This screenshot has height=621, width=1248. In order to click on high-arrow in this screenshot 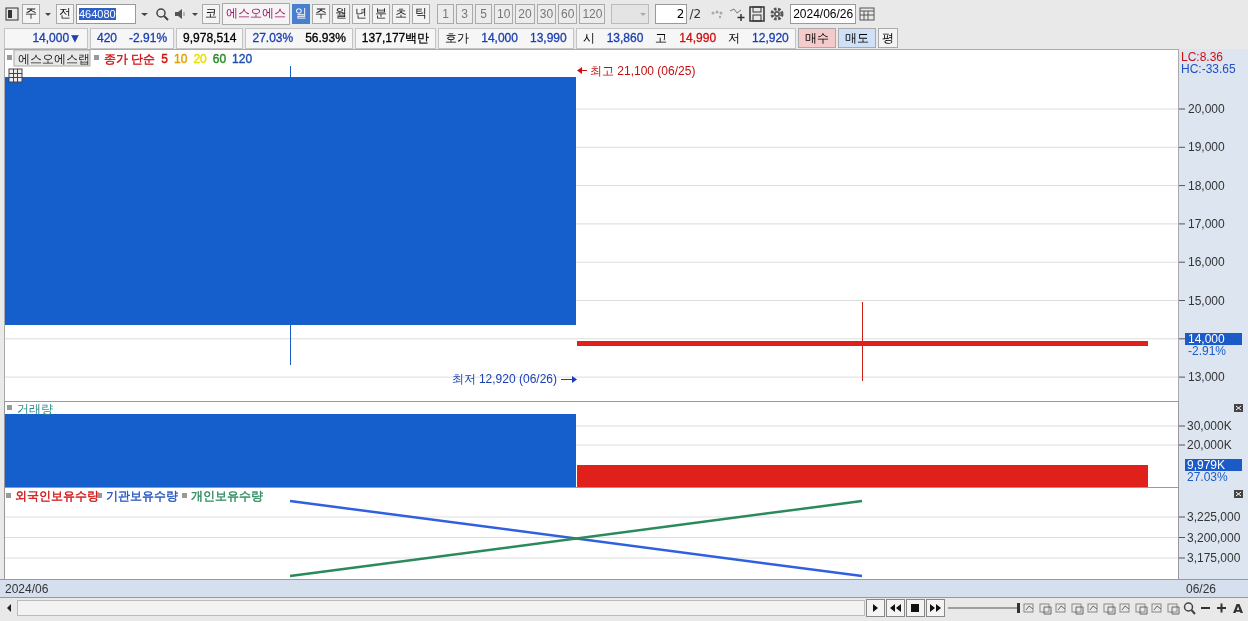, I will do `click(582, 70)`.